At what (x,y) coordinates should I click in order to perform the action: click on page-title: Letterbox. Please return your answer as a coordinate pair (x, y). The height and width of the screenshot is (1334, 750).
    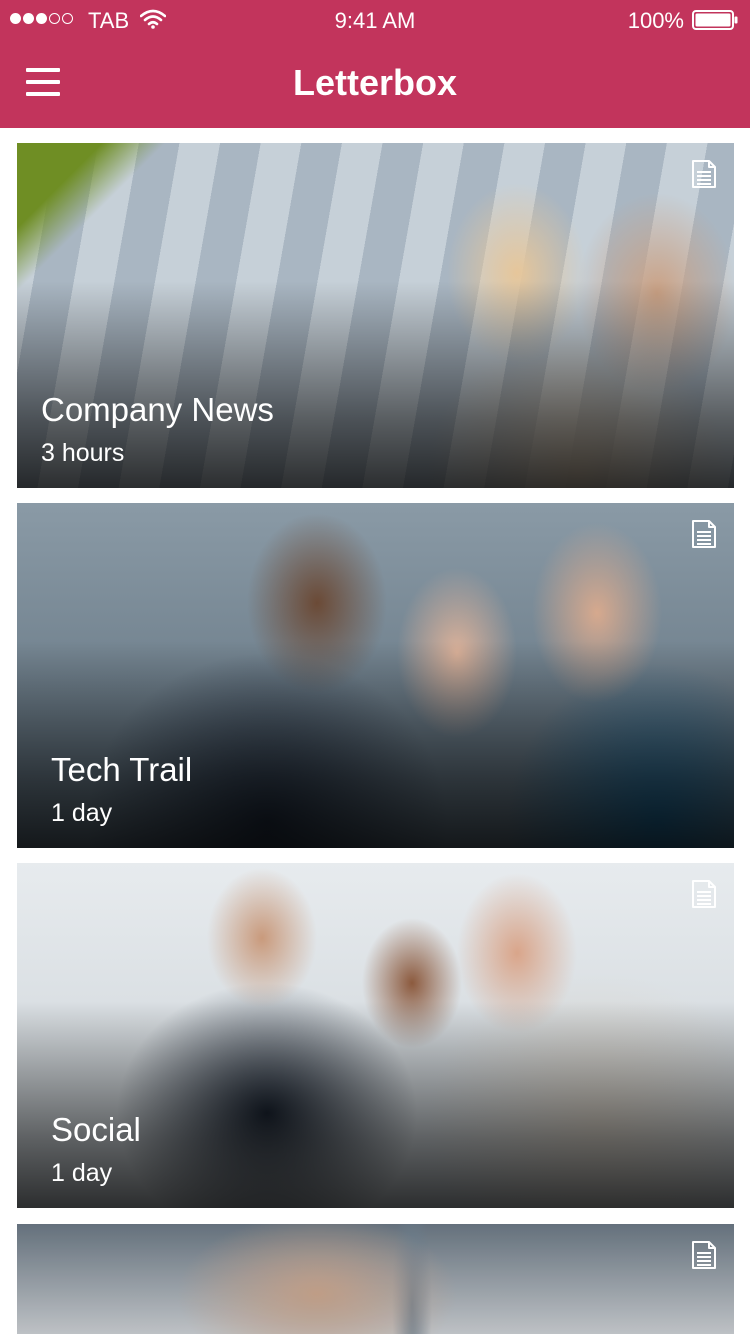
    Looking at the image, I should click on (375, 82).